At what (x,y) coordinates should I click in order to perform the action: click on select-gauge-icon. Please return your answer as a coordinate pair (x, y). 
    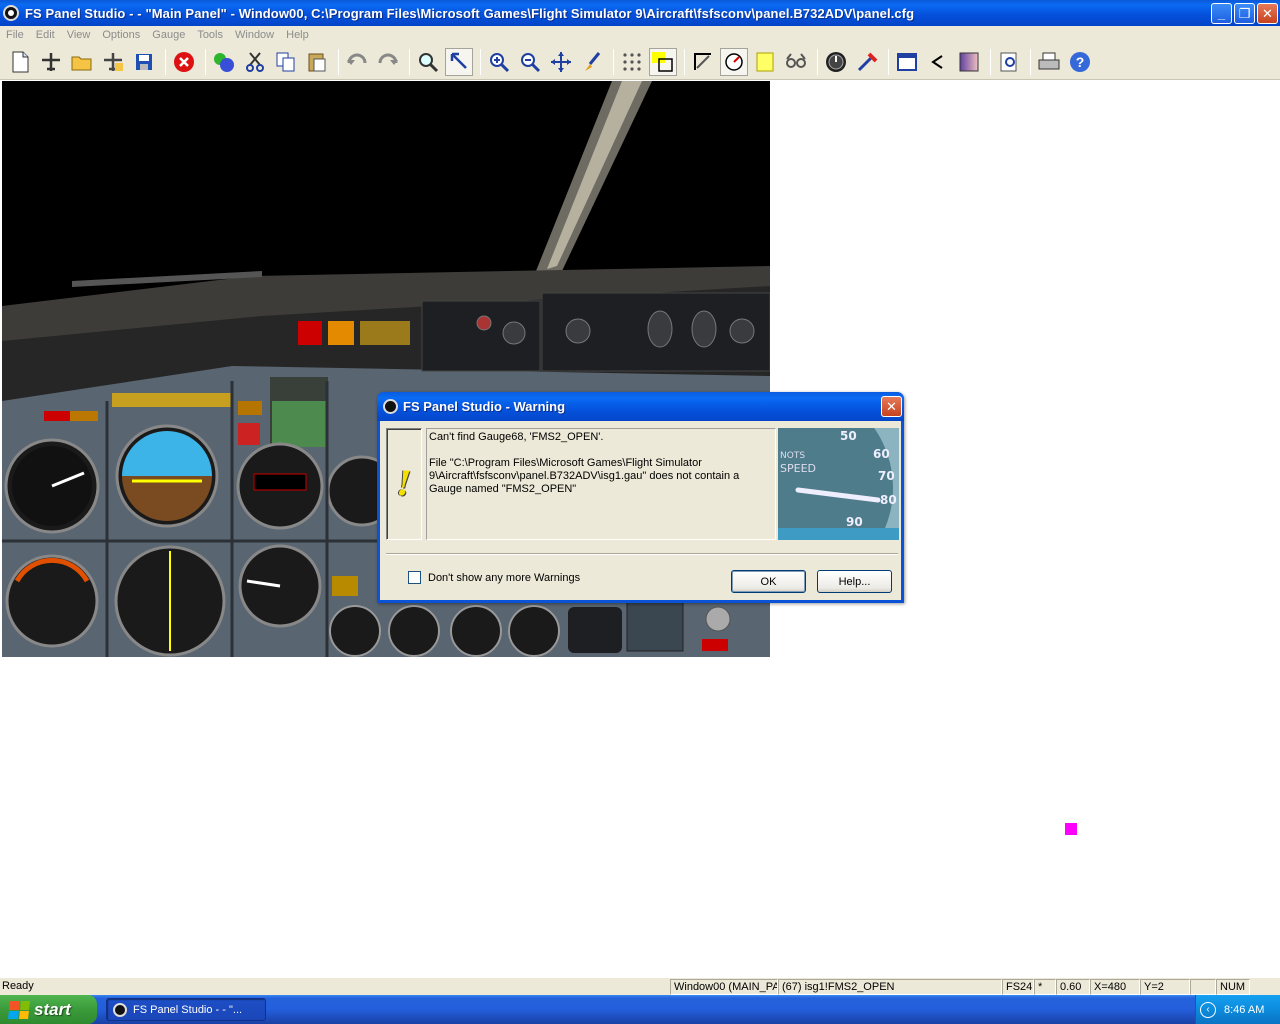
    Looking at the image, I should click on (663, 61).